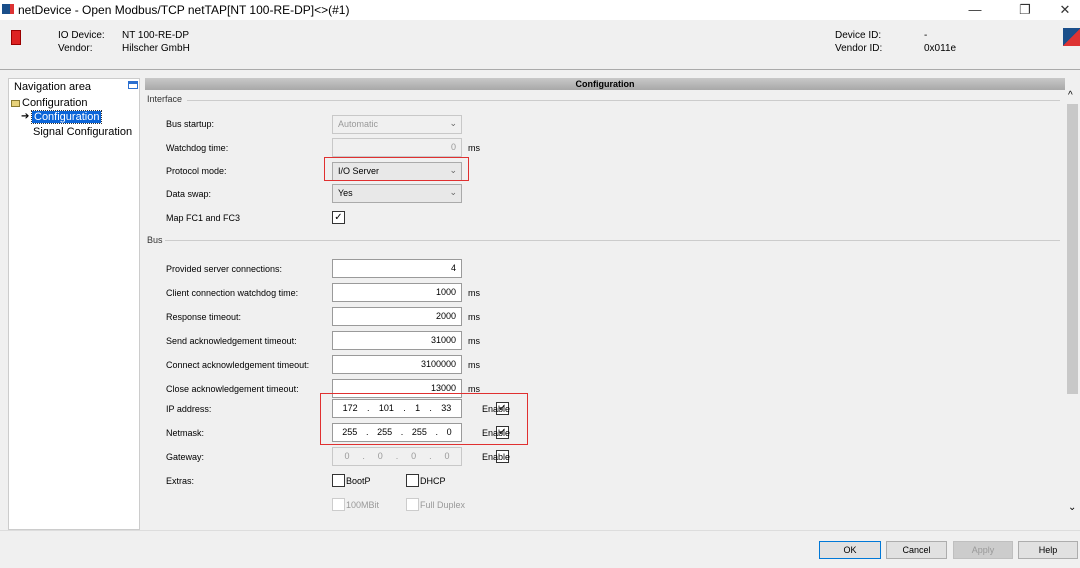  Describe the element at coordinates (1065, 10) in the screenshot. I see `close-button: ✕` at that location.